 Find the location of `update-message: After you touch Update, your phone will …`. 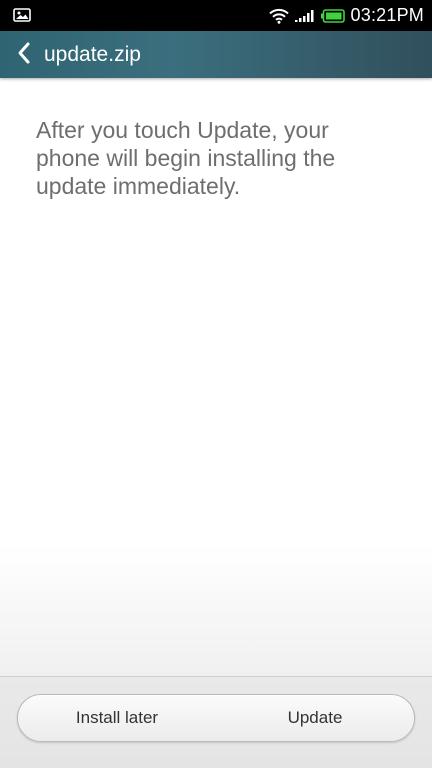

update-message: After you touch Update, your phone will … is located at coordinates (186, 158).